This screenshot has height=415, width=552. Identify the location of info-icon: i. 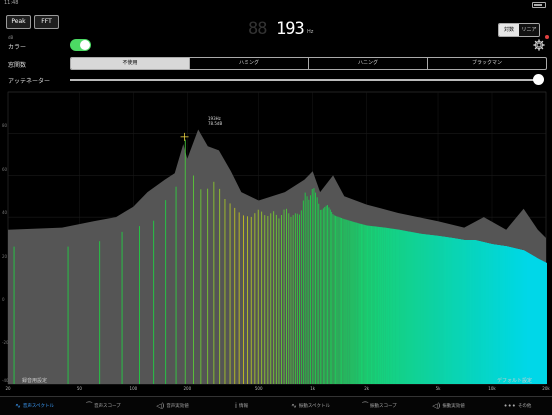
(236, 406).